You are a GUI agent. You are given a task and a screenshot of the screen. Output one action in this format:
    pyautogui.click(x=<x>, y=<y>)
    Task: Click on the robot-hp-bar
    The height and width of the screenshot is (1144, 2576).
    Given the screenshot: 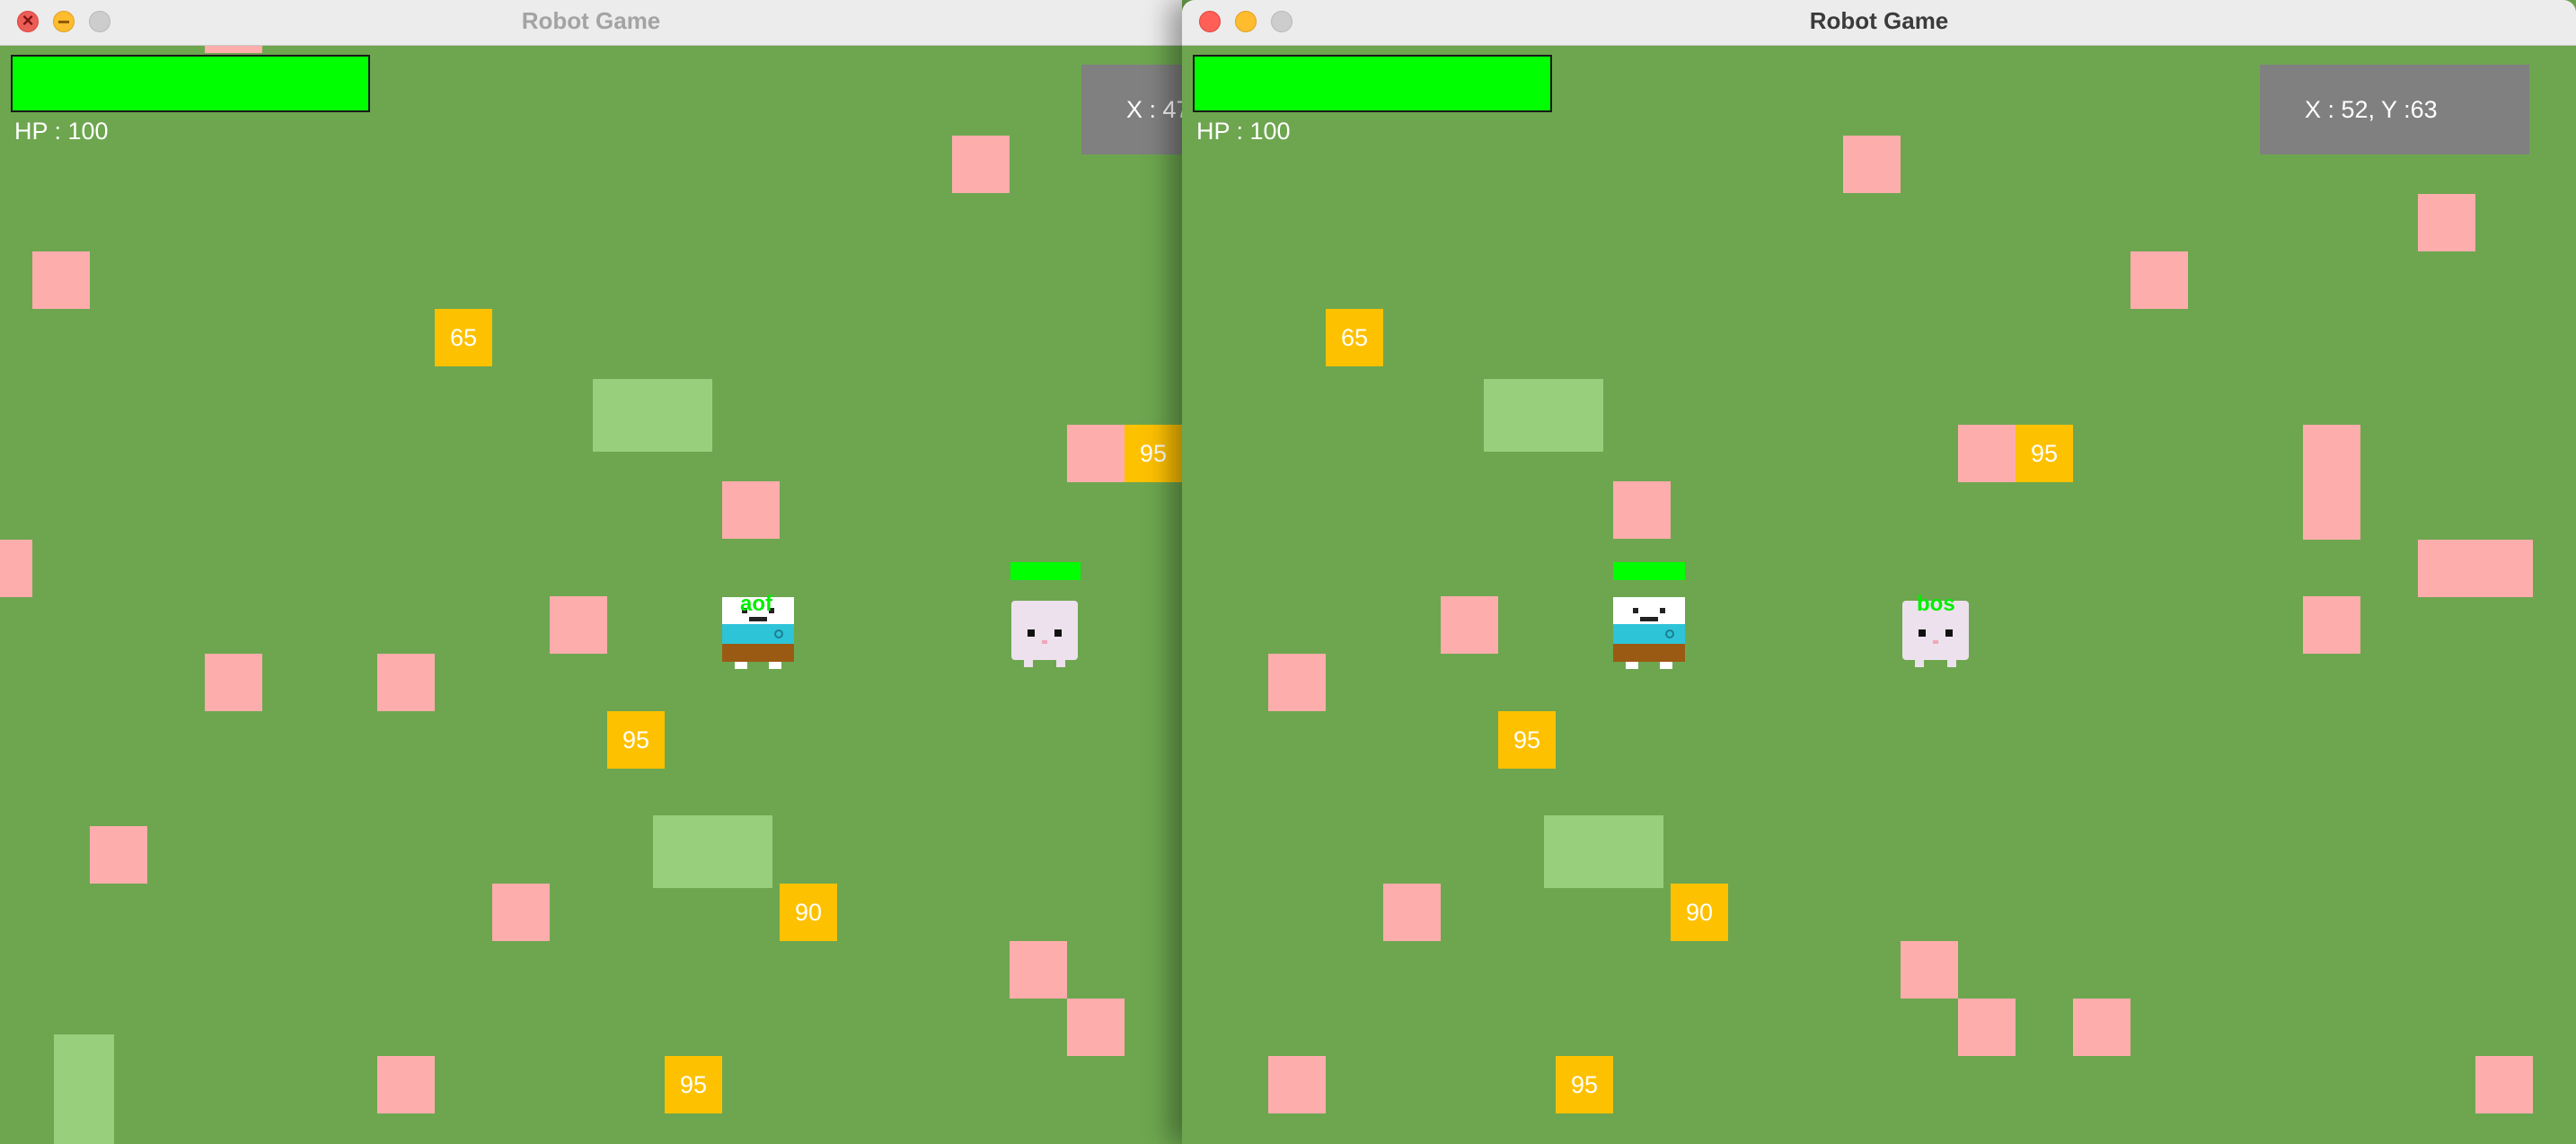 What is the action you would take?
    pyautogui.click(x=1649, y=571)
    